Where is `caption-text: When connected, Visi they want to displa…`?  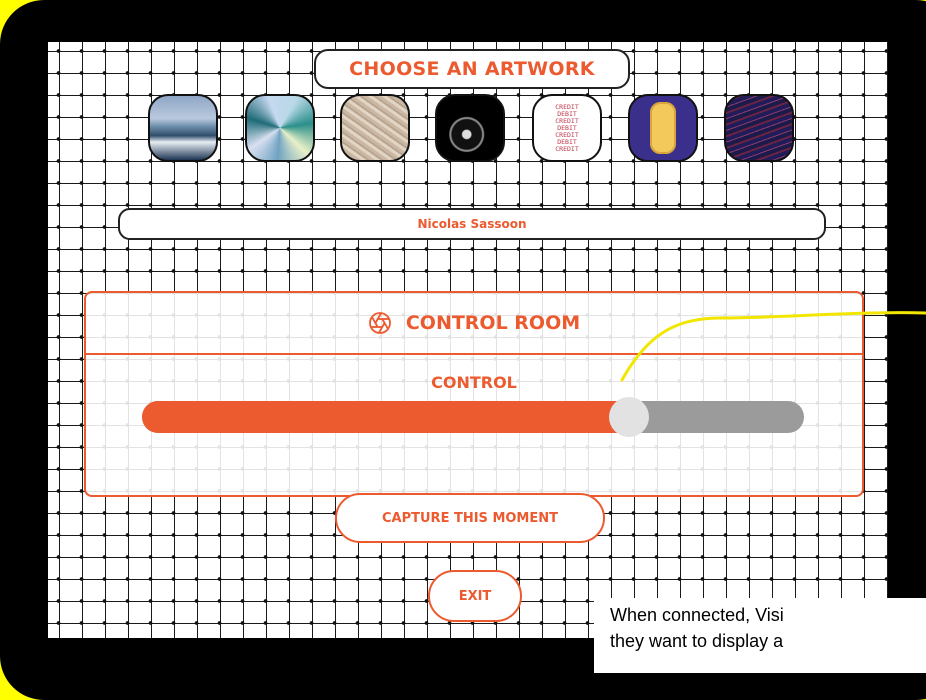
caption-text: When connected, Visi they want to displa… is located at coordinates (760, 635).